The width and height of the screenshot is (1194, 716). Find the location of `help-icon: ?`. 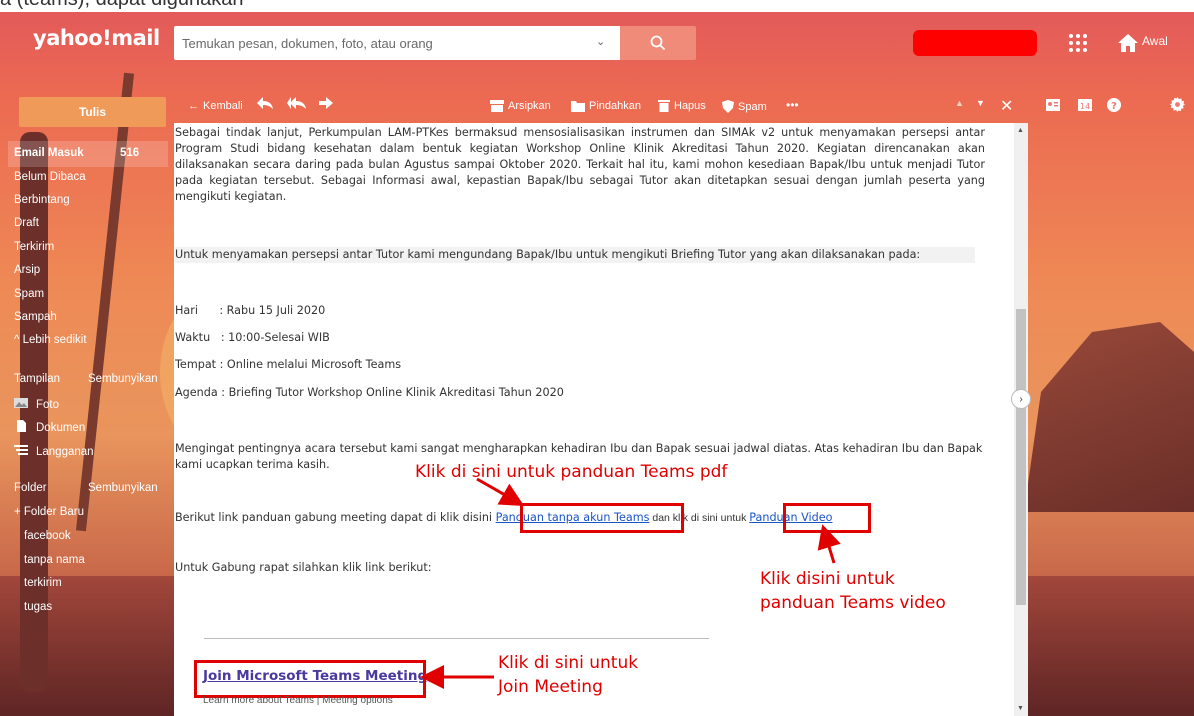

help-icon: ? is located at coordinates (1114, 105).